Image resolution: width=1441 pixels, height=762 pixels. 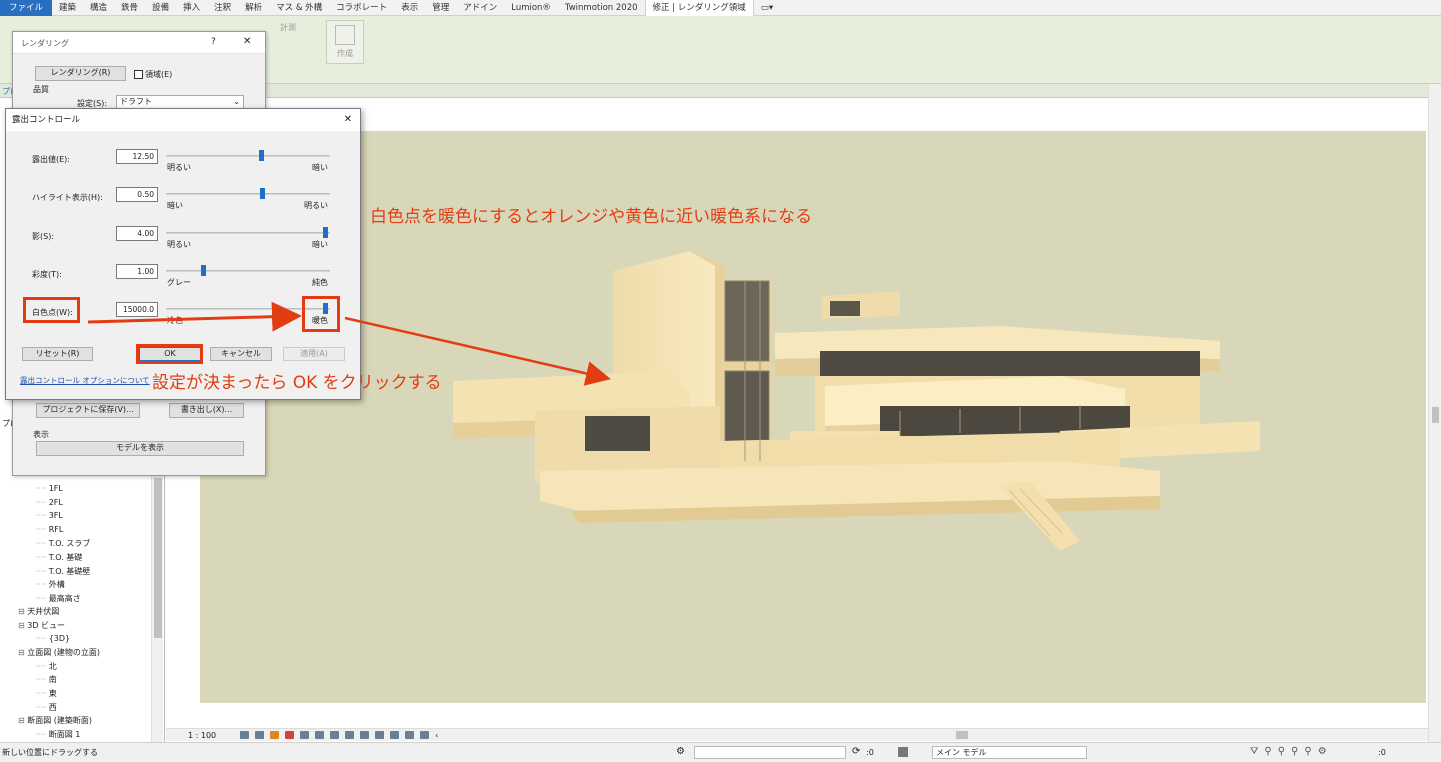 I want to click on annotation-click-ok: 設定が決まったら OK をクリックする, so click(x=297, y=383).